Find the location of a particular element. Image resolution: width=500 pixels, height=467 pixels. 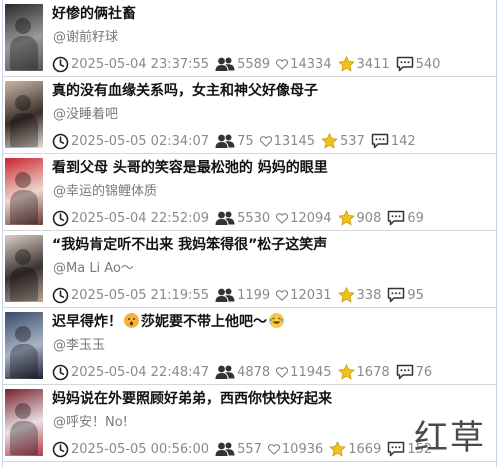

like-count: 10936 is located at coordinates (302, 449).